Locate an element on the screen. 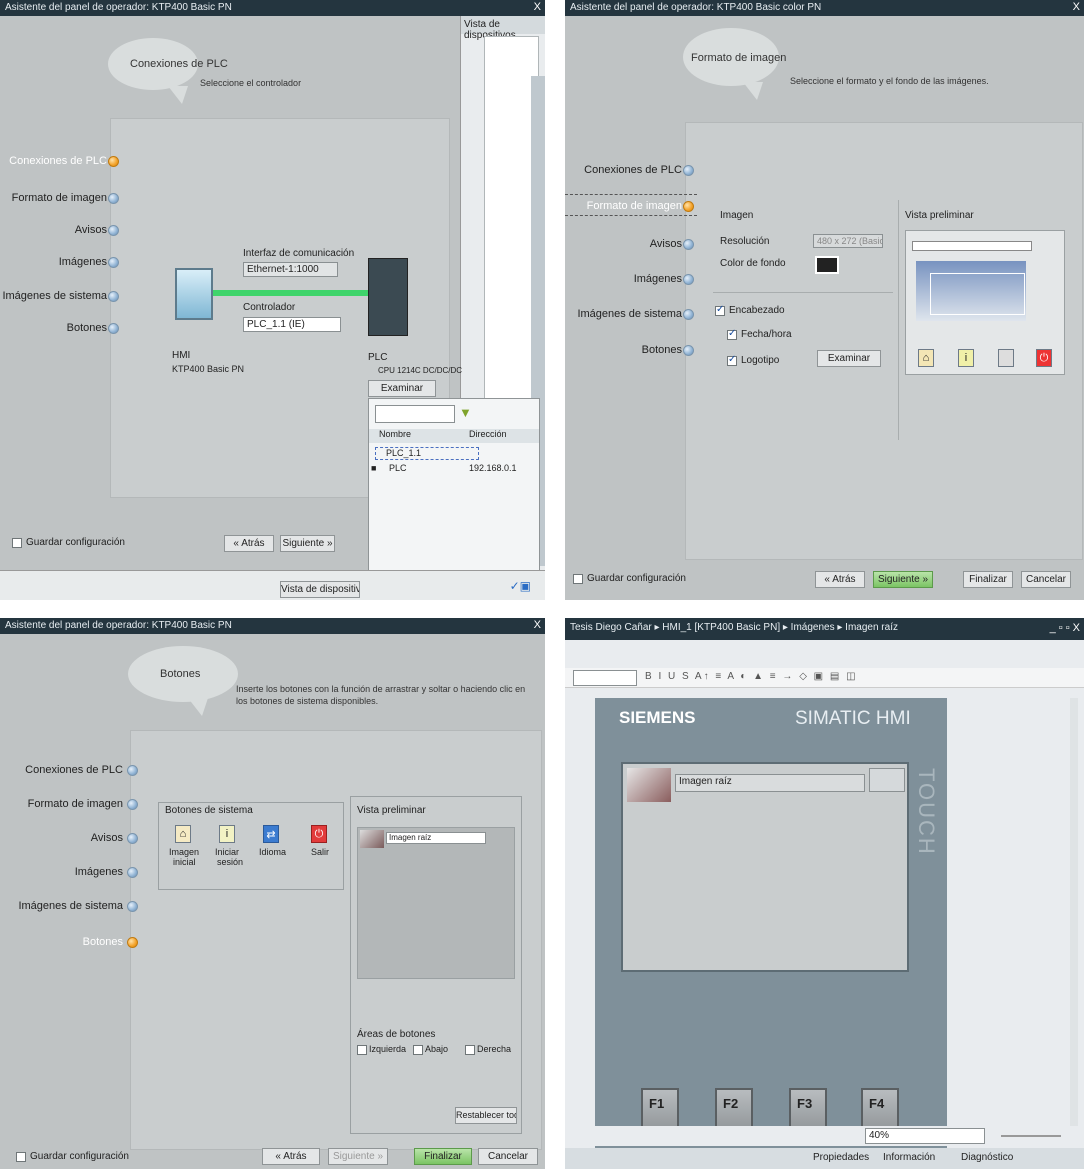  window-controls: _ ▫ ▫ X is located at coordinates (1065, 628).